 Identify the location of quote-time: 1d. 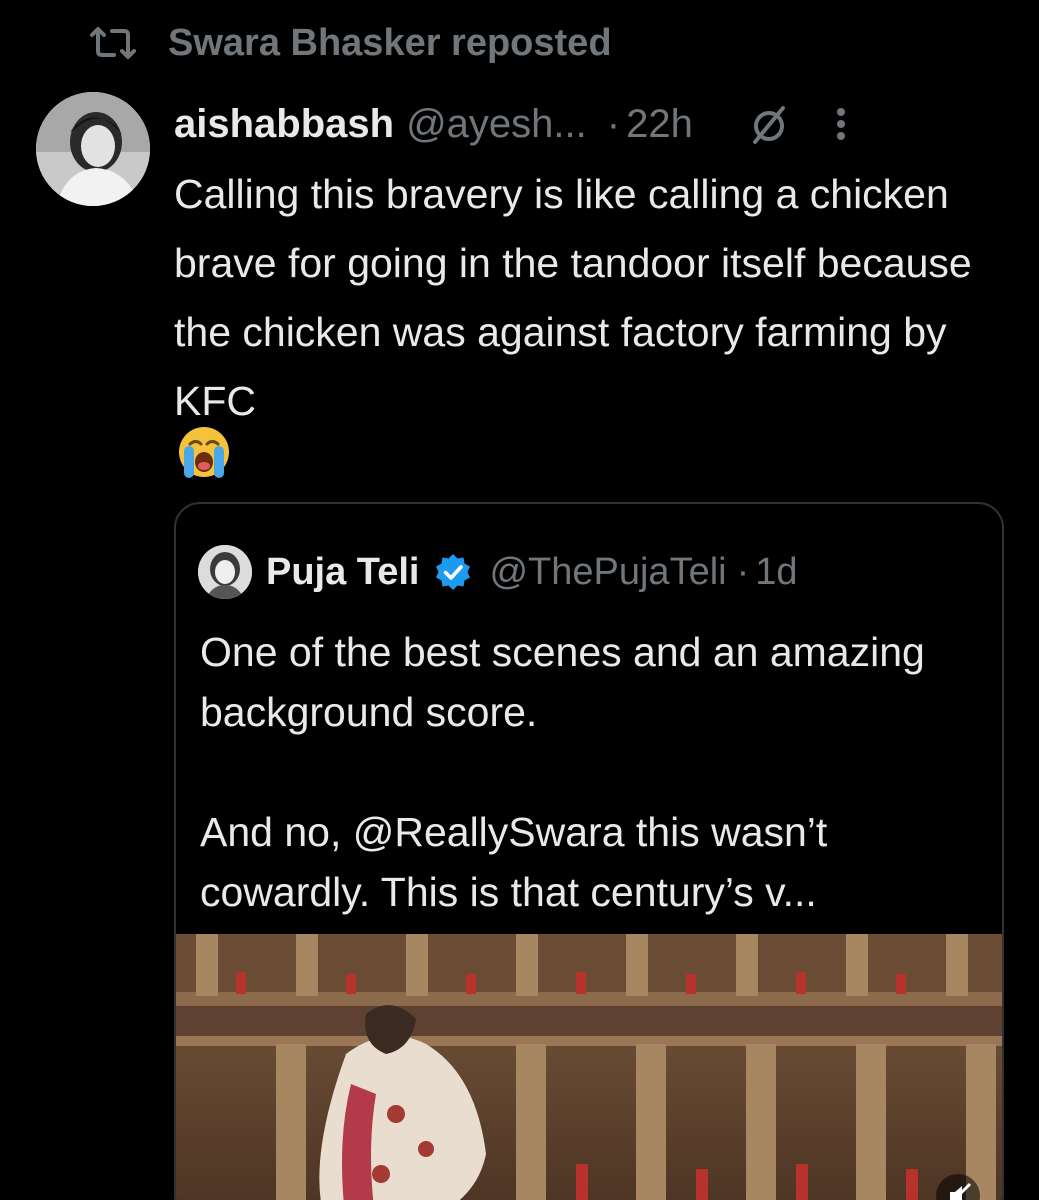
(776, 572).